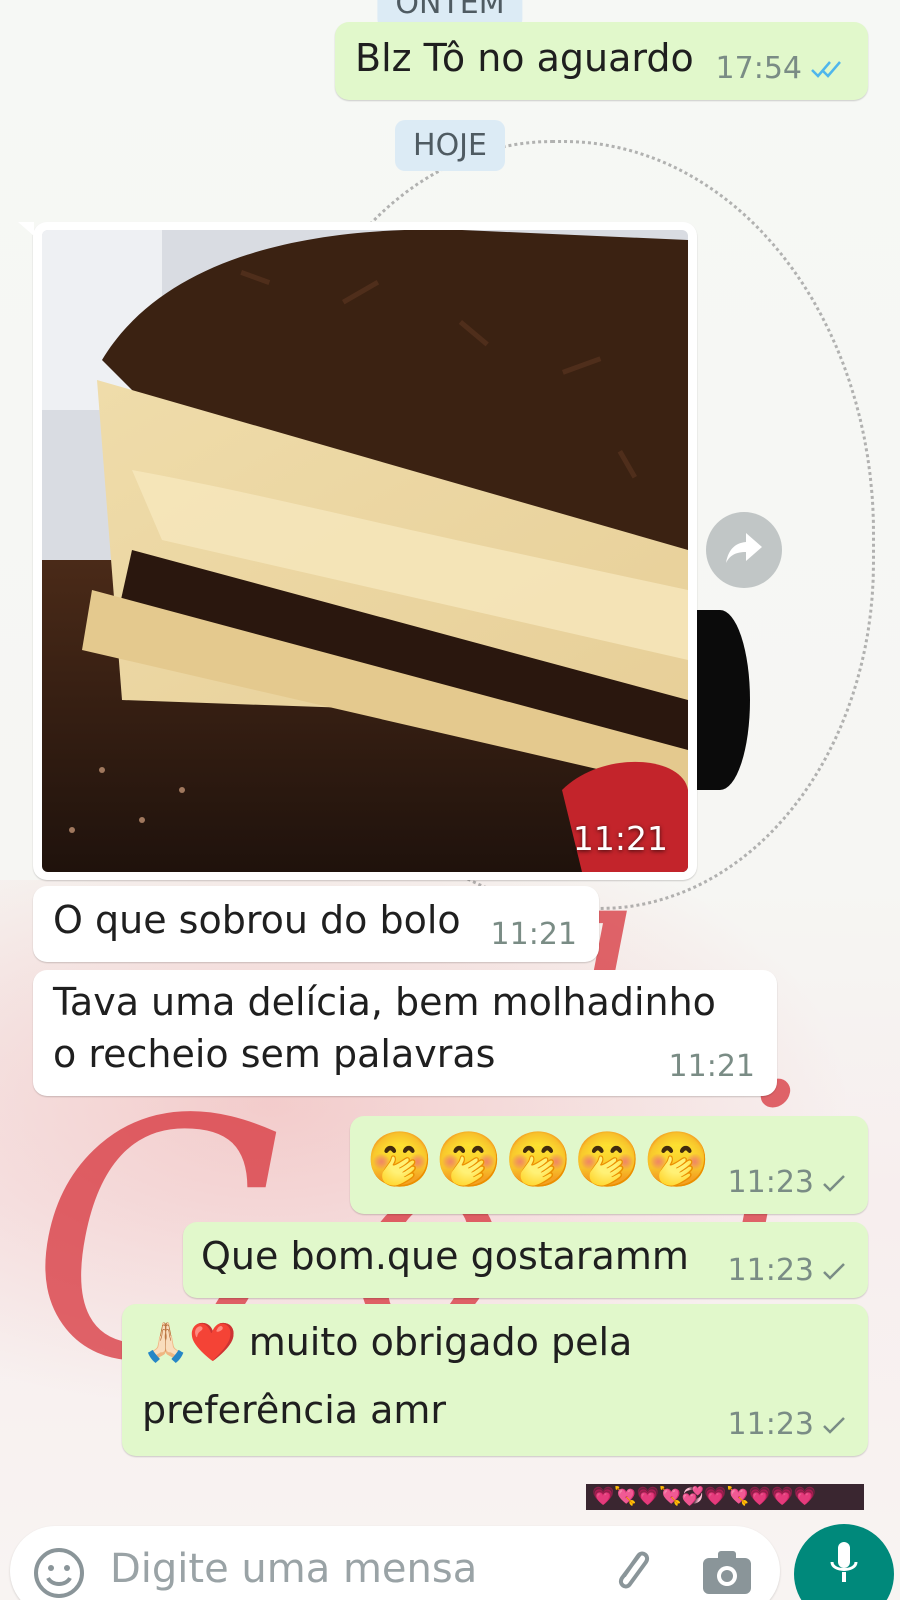  I want to click on message-text-line-2: o recheio sem palavras, so click(274, 1054).